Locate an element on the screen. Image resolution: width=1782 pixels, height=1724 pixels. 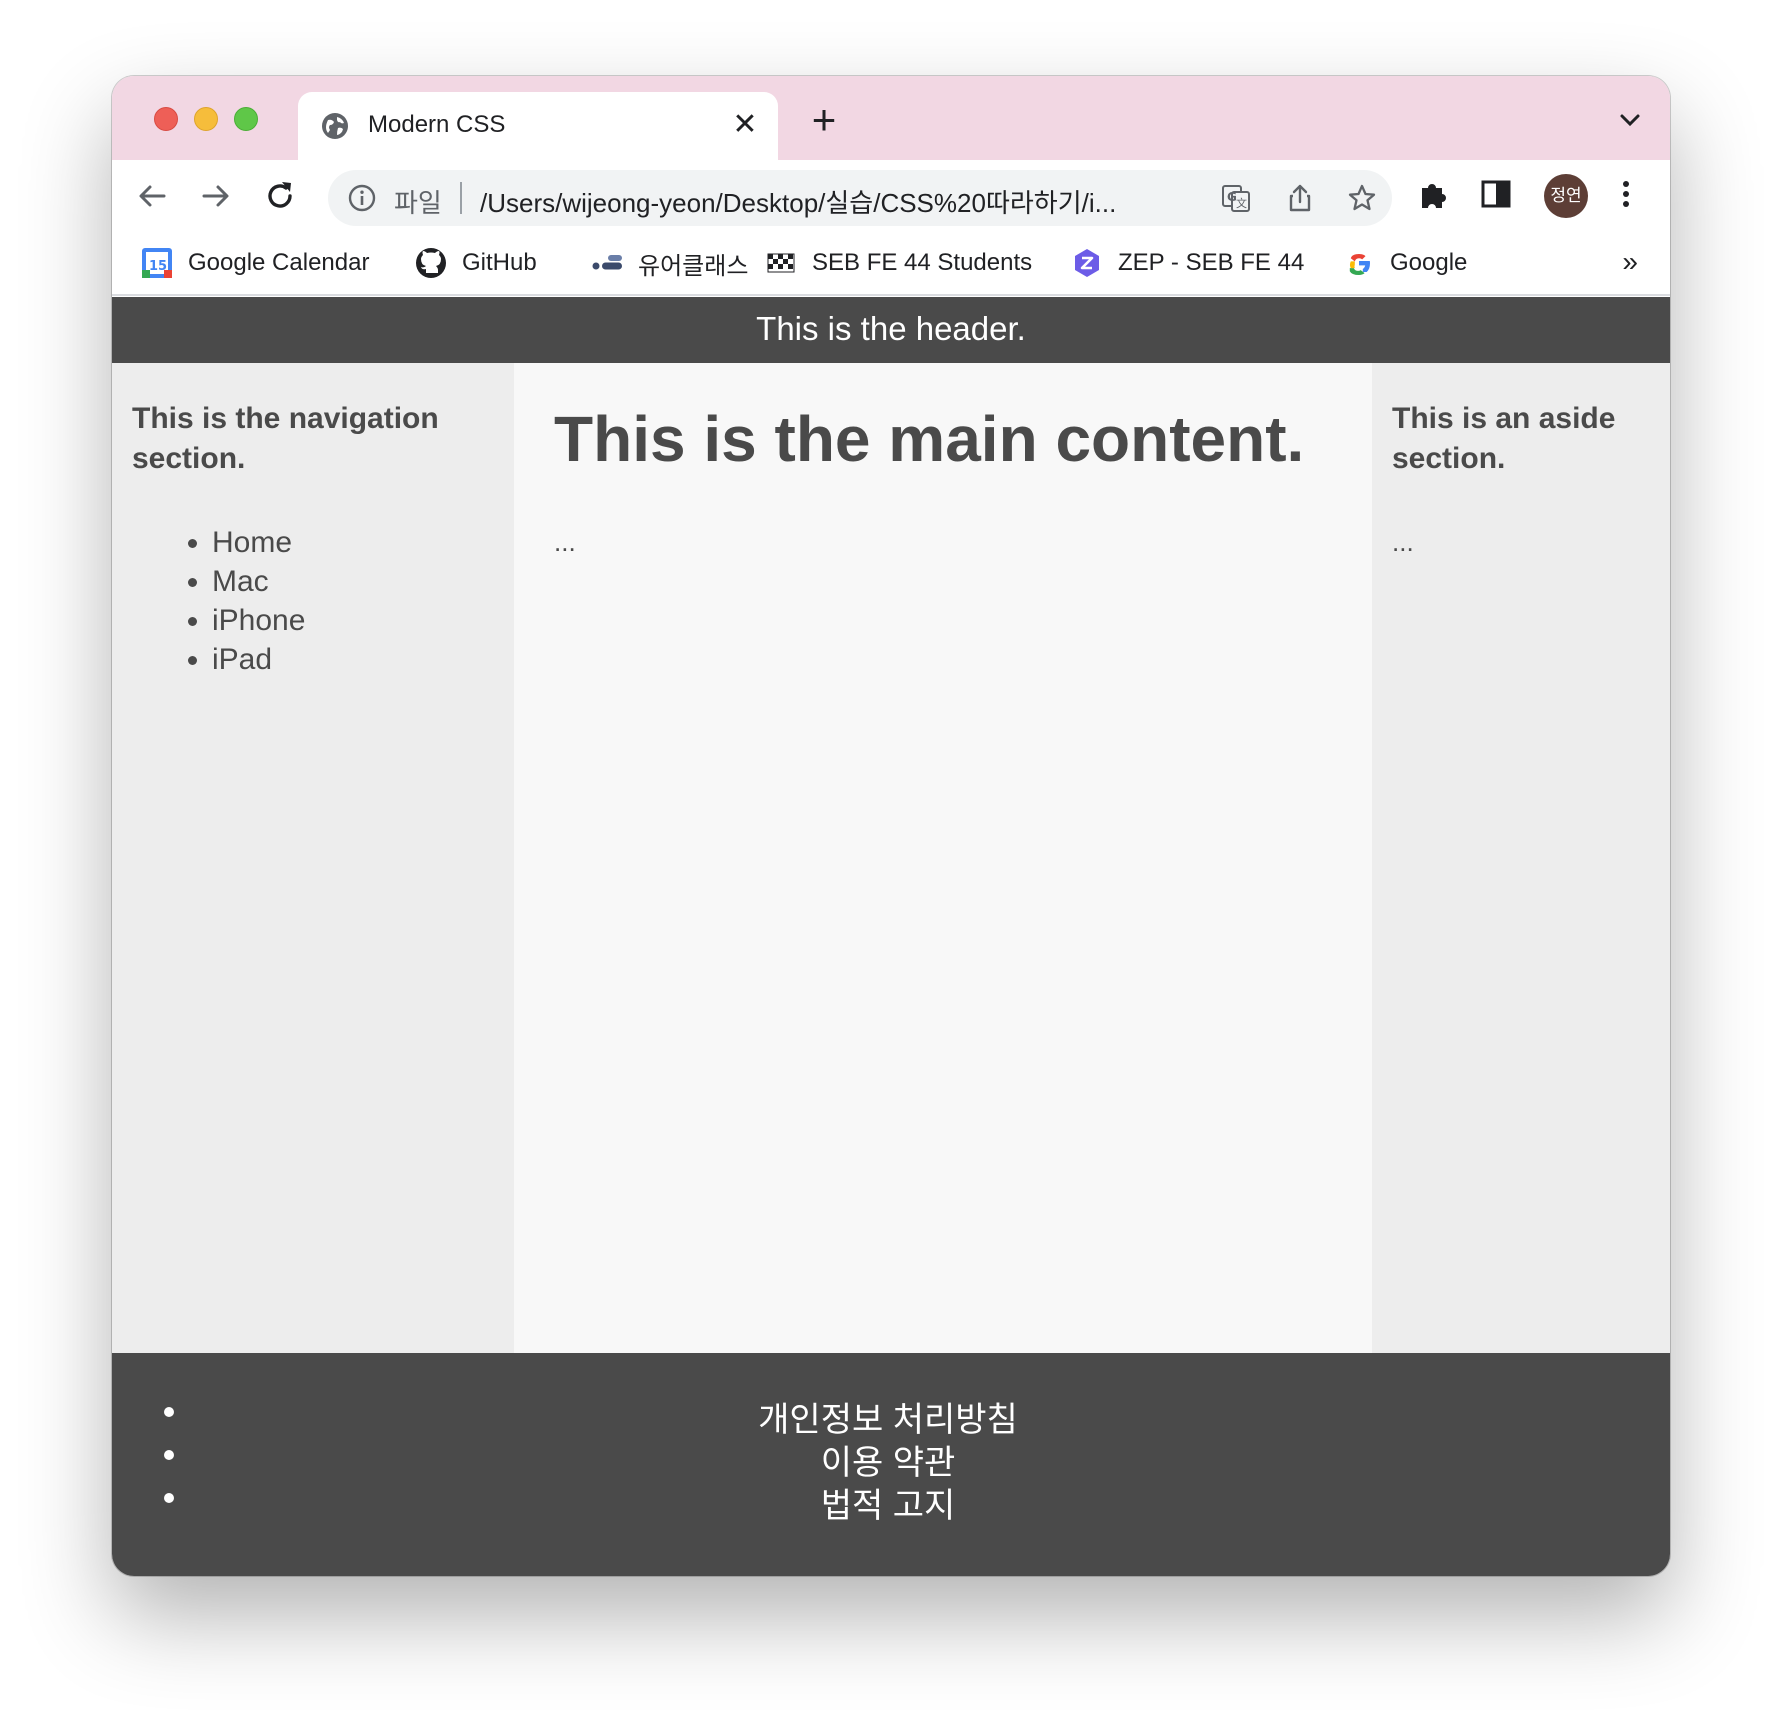
nav-item-ipad: iPad is located at coordinates (353, 659).